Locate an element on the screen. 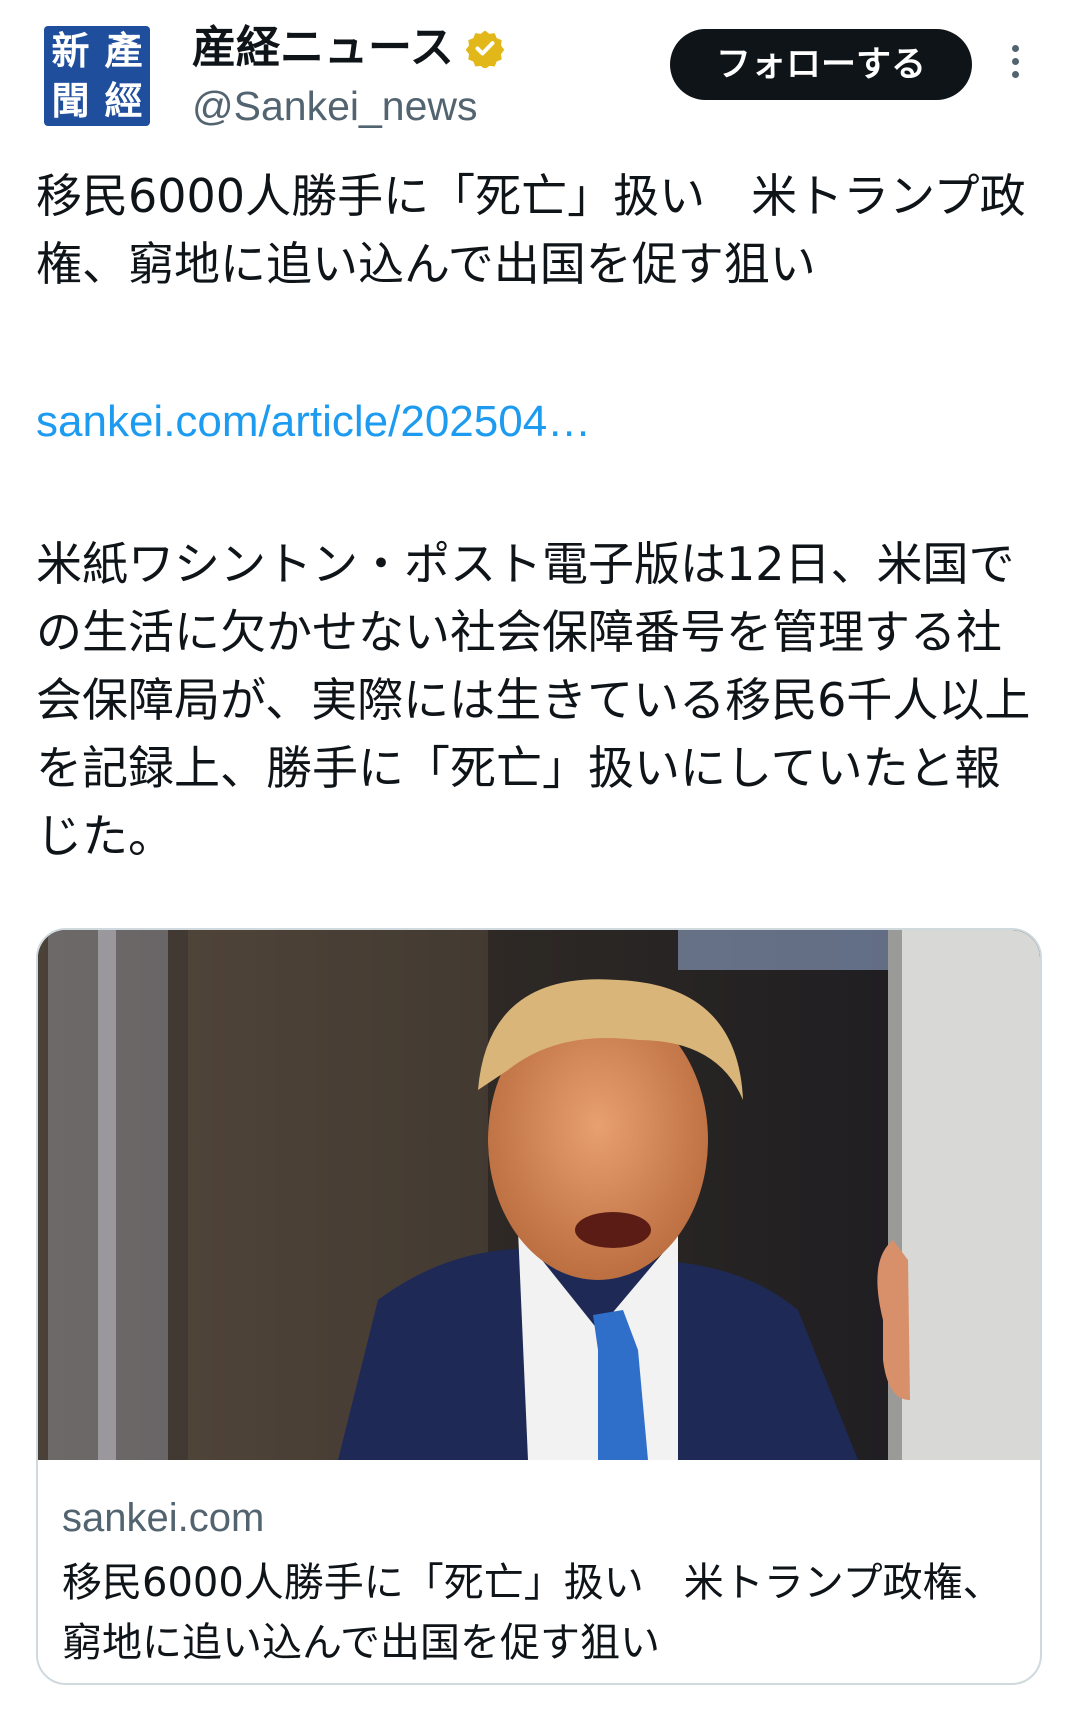 The image size is (1080, 1710). avatar: 新 產 聞 經 is located at coordinates (97, 76).